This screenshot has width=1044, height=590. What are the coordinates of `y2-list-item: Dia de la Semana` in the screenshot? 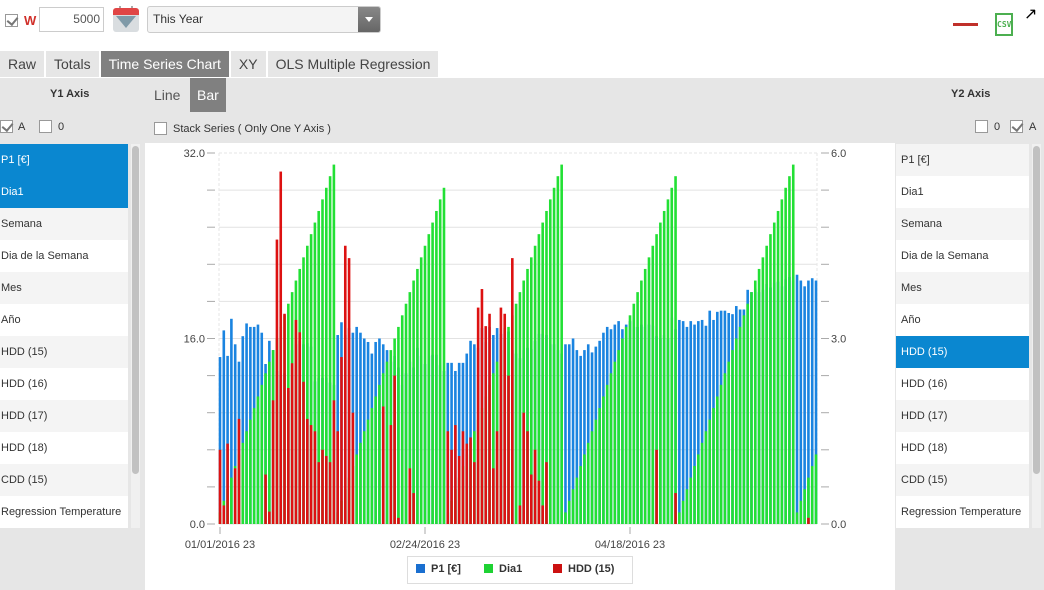 It's located at (962, 256).